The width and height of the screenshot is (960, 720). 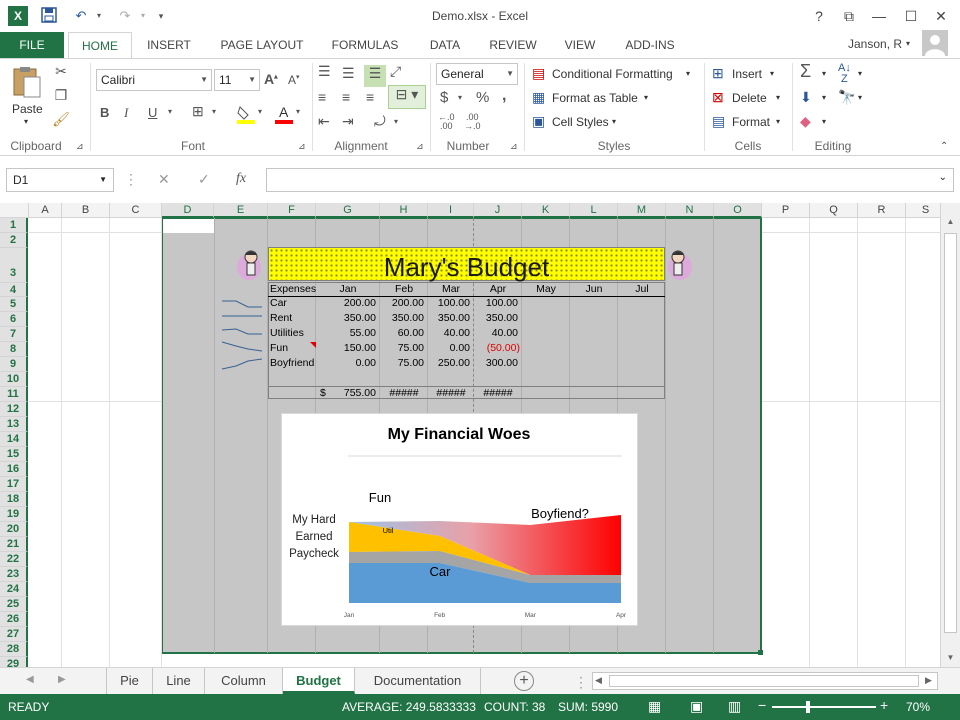 What do you see at coordinates (170, 111) in the screenshot?
I see `underline-dropdown-icon: ▾` at bounding box center [170, 111].